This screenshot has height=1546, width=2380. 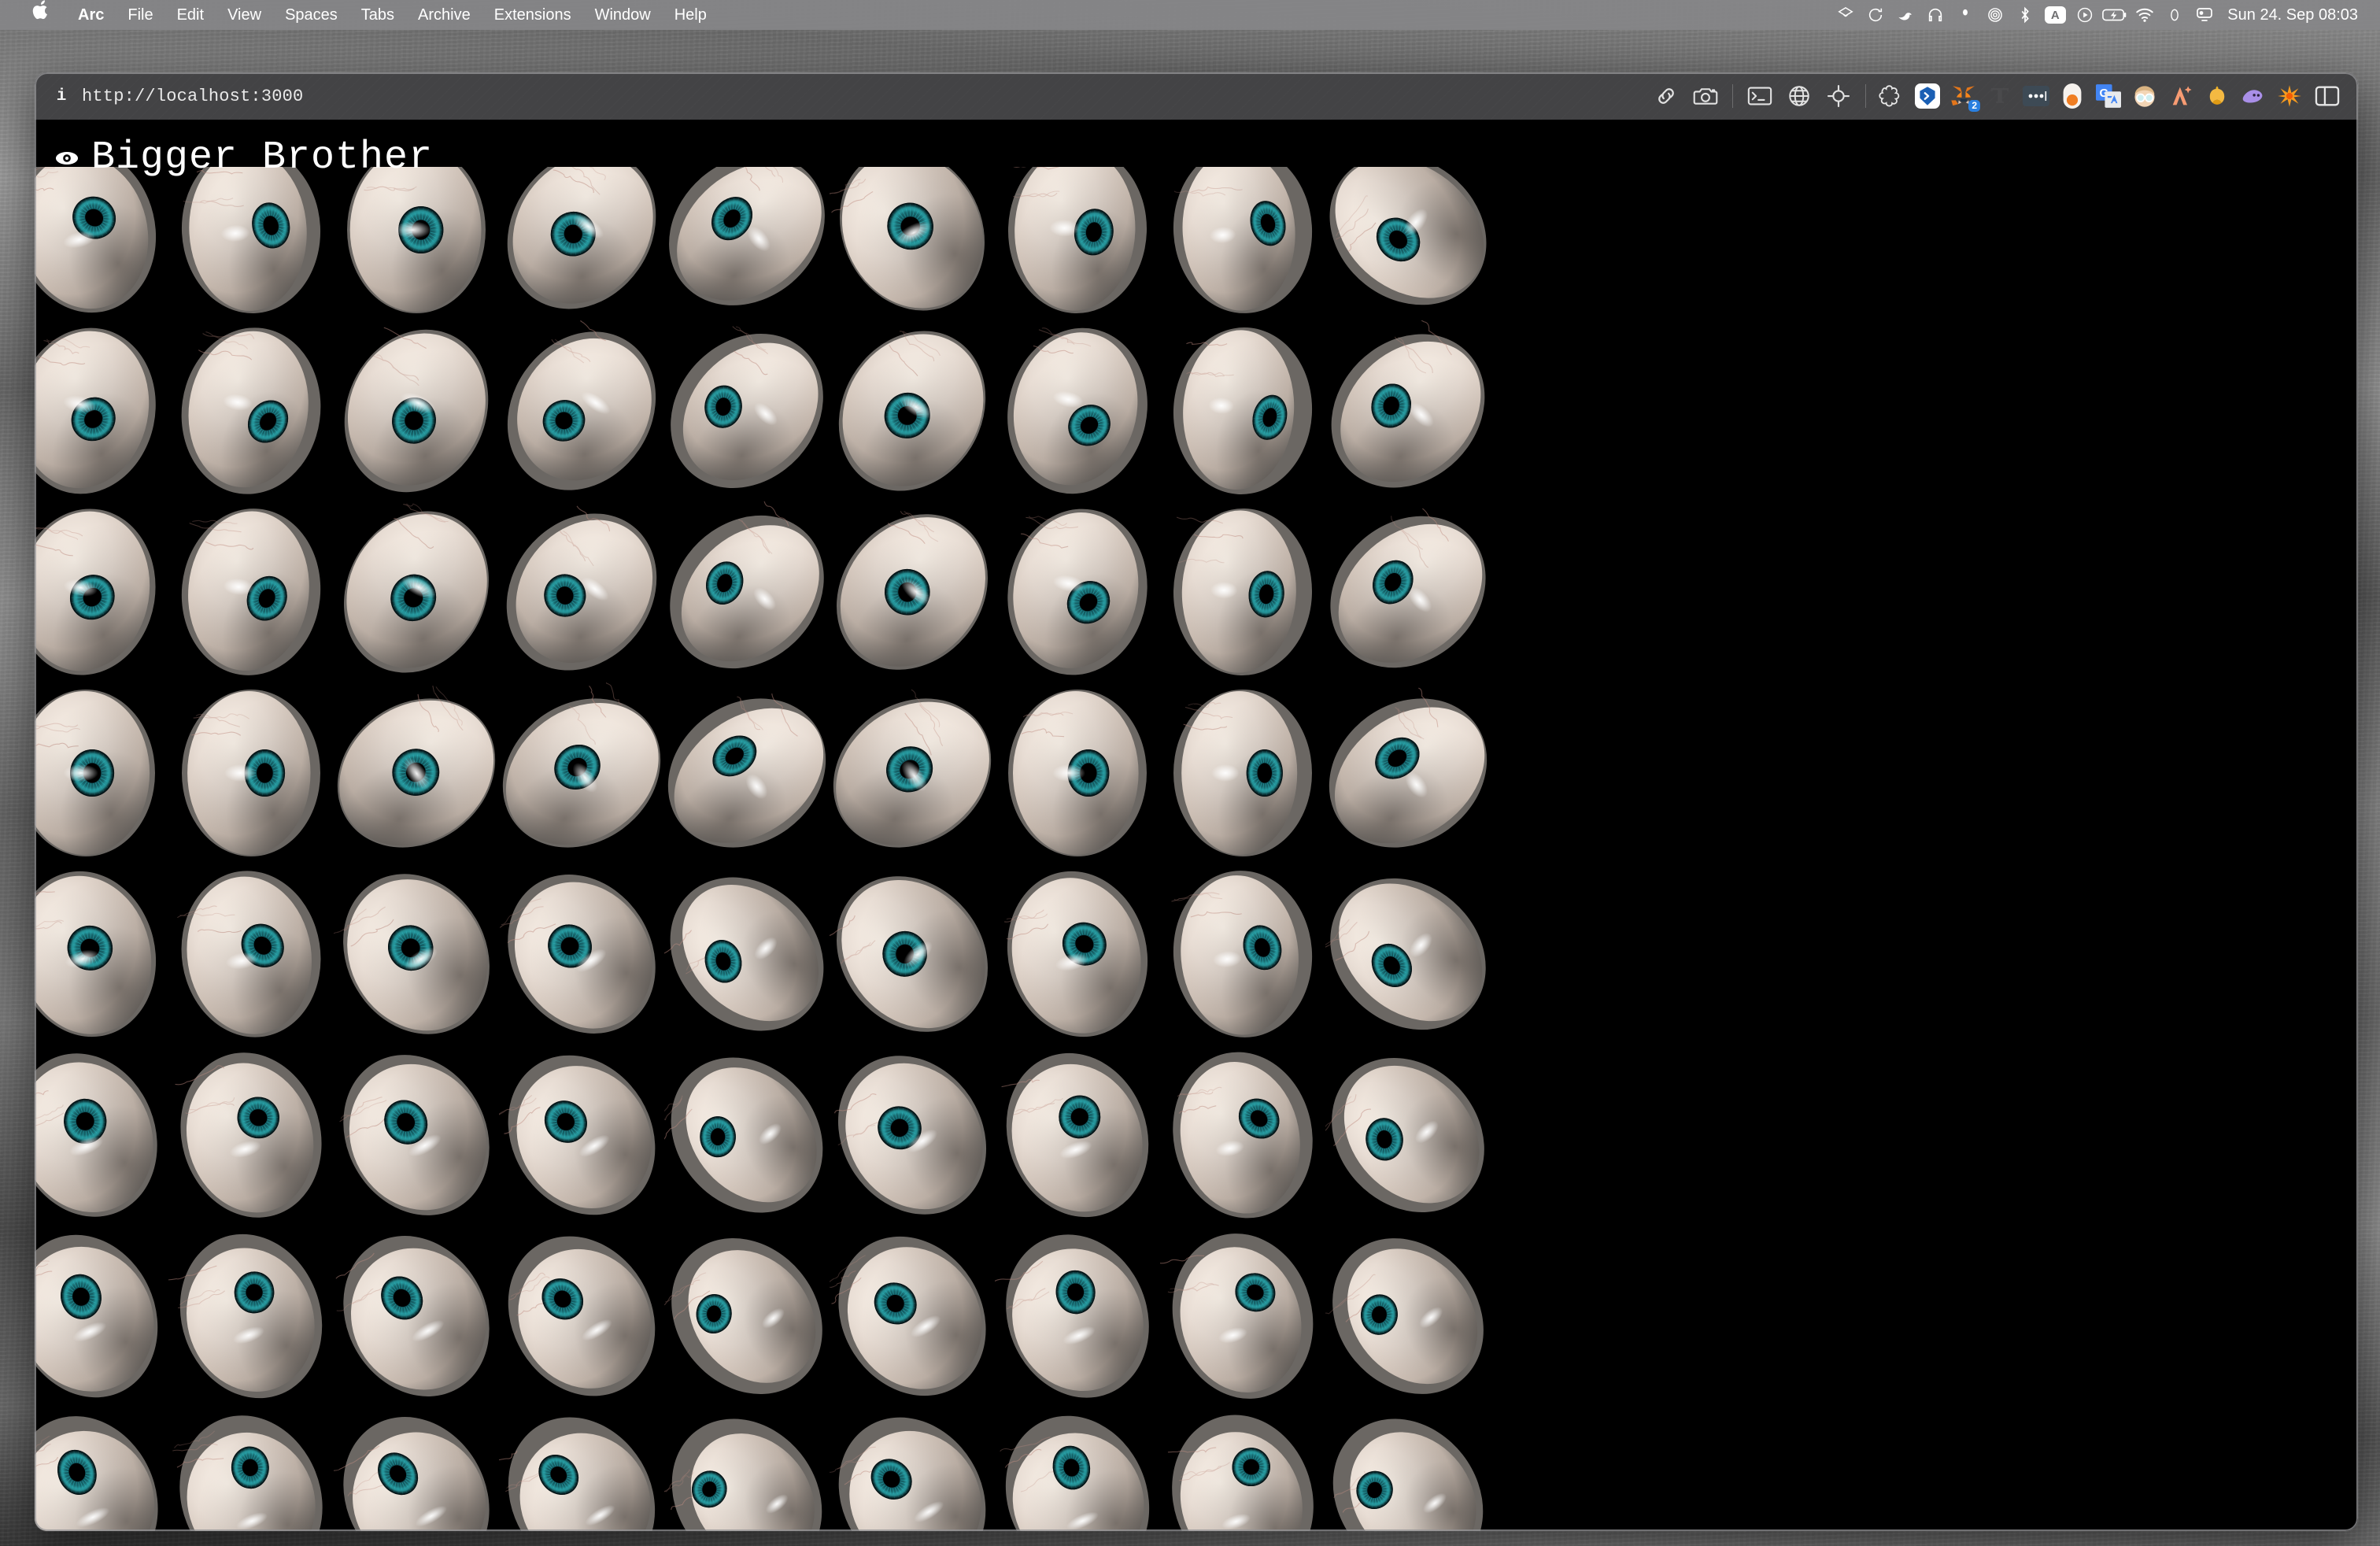 What do you see at coordinates (62, 96) in the screenshot?
I see `site-info-icon: i` at bounding box center [62, 96].